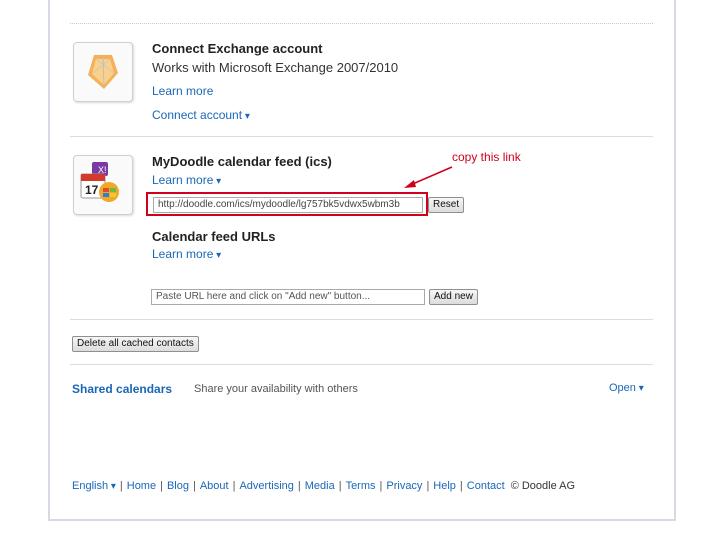 The height and width of the screenshot is (546, 728). What do you see at coordinates (214, 486) in the screenshot?
I see `footer-link-about: About` at bounding box center [214, 486].